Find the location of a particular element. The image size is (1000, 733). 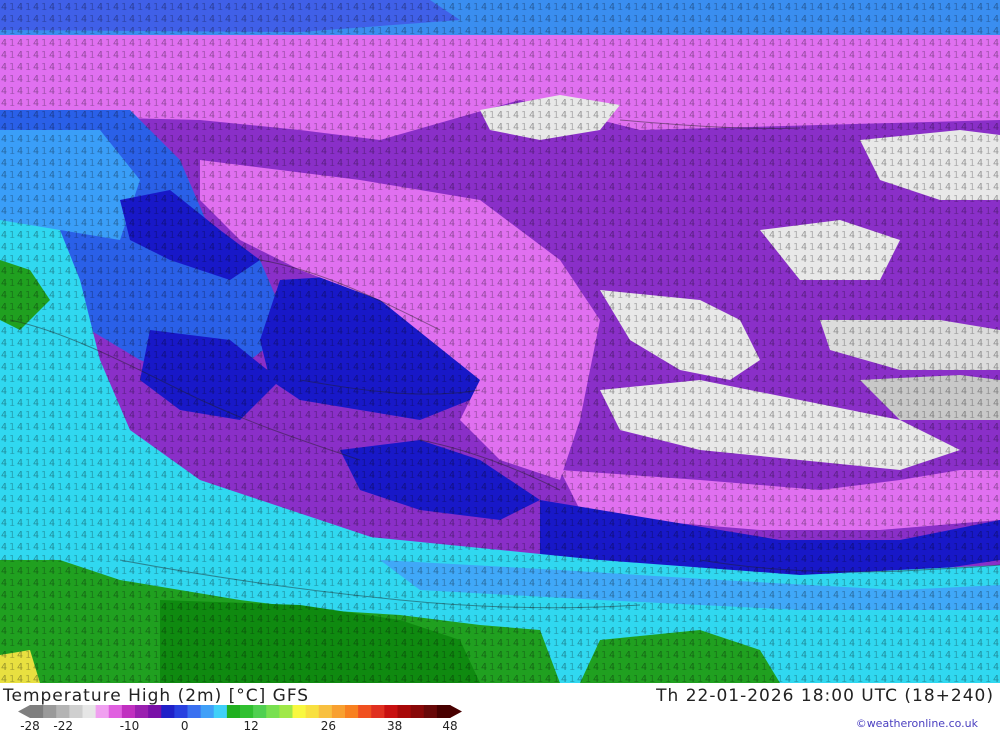

valid-time: Th 22-01-2026 18:00 UTC (18+240) is located at coordinates (825, 696).